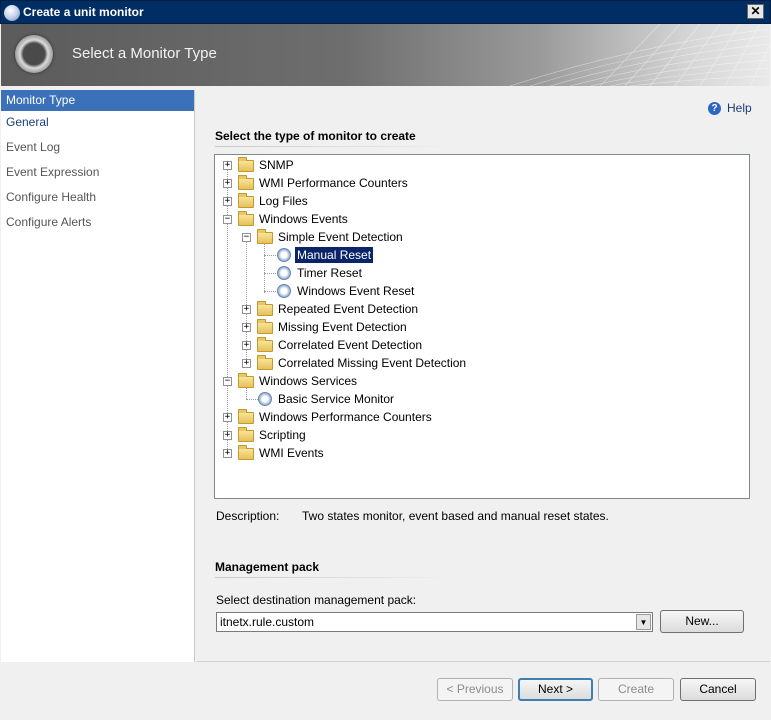 The width and height of the screenshot is (771, 720). I want to click on tree-item-repeated-event-detection: + Repeated Event Detection, so click(480, 309).